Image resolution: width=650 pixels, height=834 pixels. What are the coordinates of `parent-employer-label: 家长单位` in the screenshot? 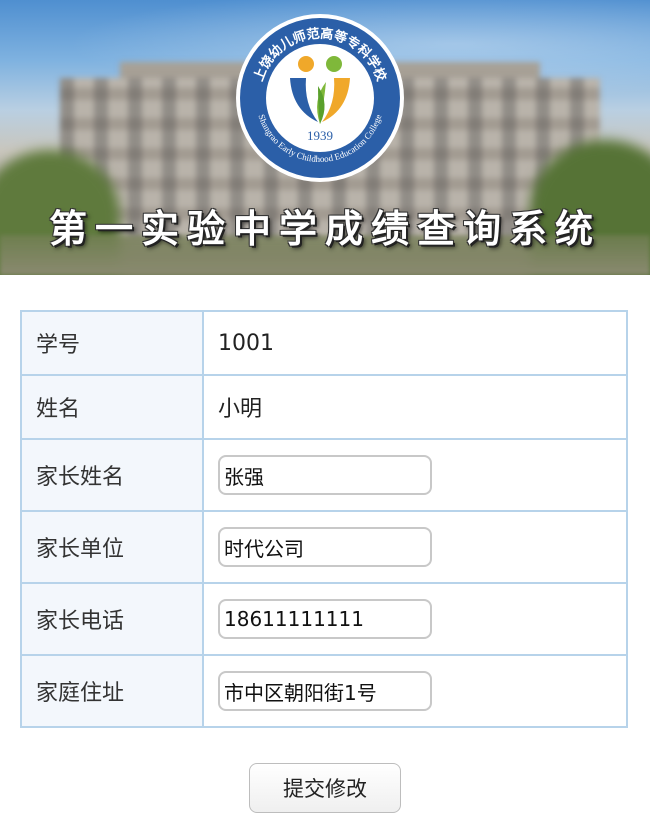 It's located at (112, 547).